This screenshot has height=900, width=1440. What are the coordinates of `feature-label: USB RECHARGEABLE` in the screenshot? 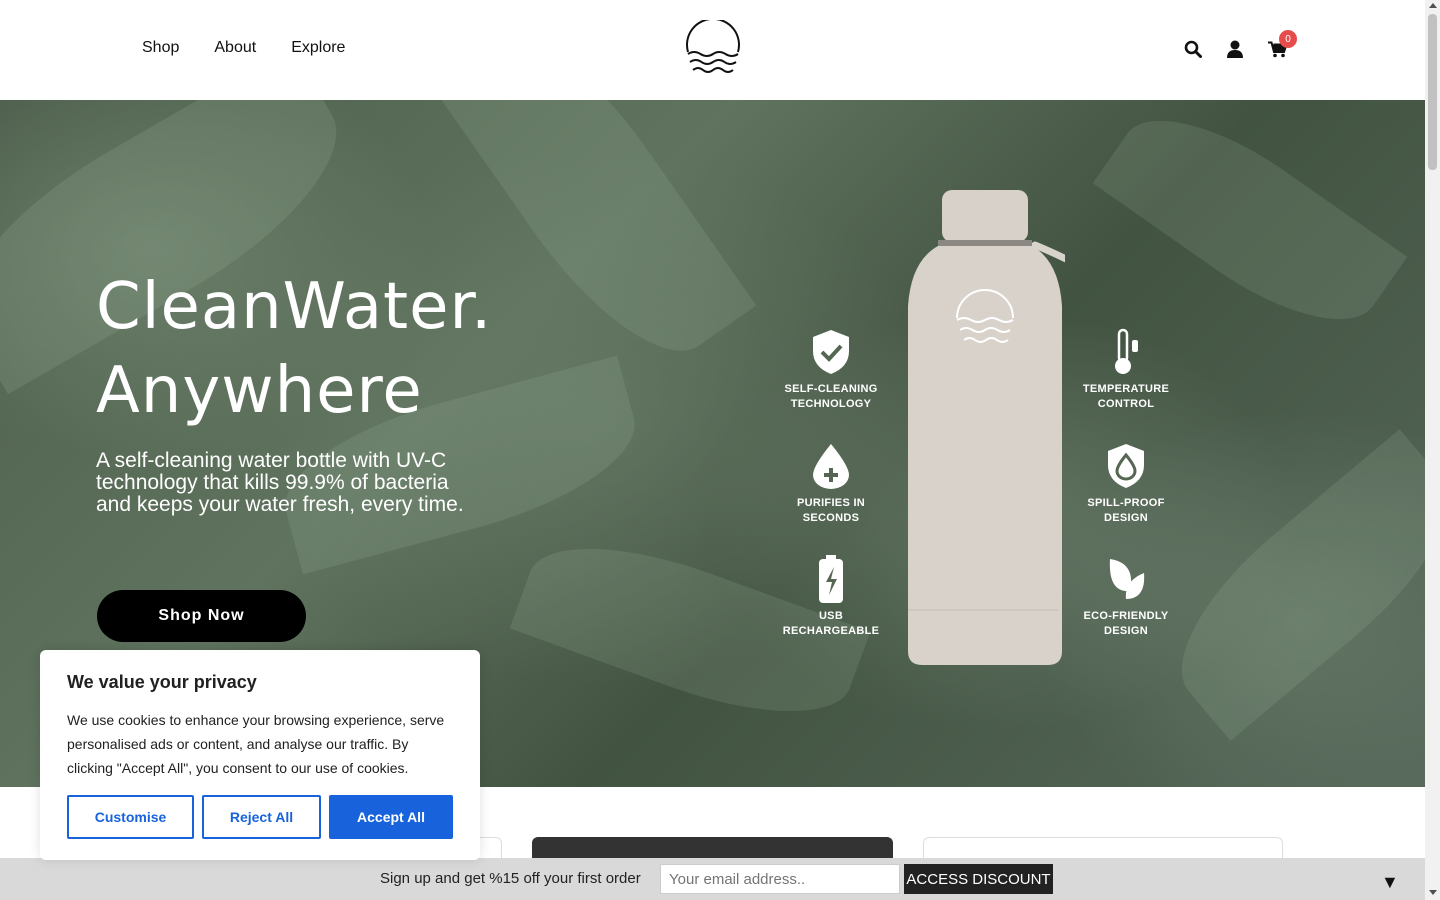 It's located at (831, 623).